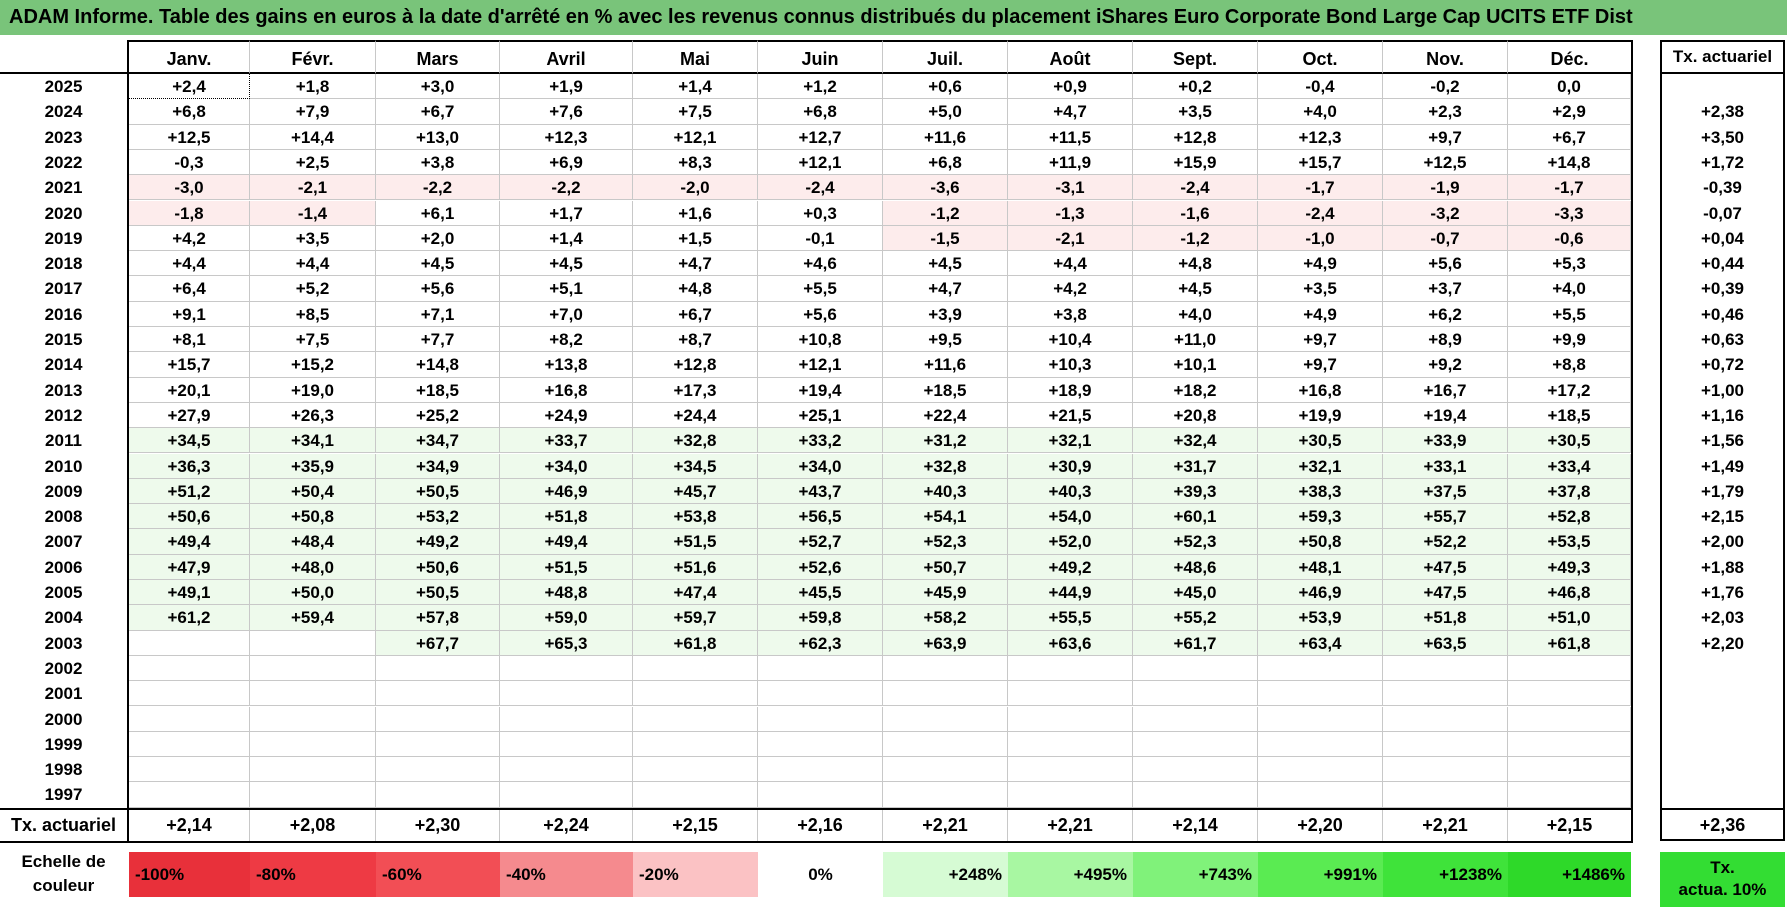  What do you see at coordinates (1445, 314) in the screenshot?
I see `table-cell: +6,2` at bounding box center [1445, 314].